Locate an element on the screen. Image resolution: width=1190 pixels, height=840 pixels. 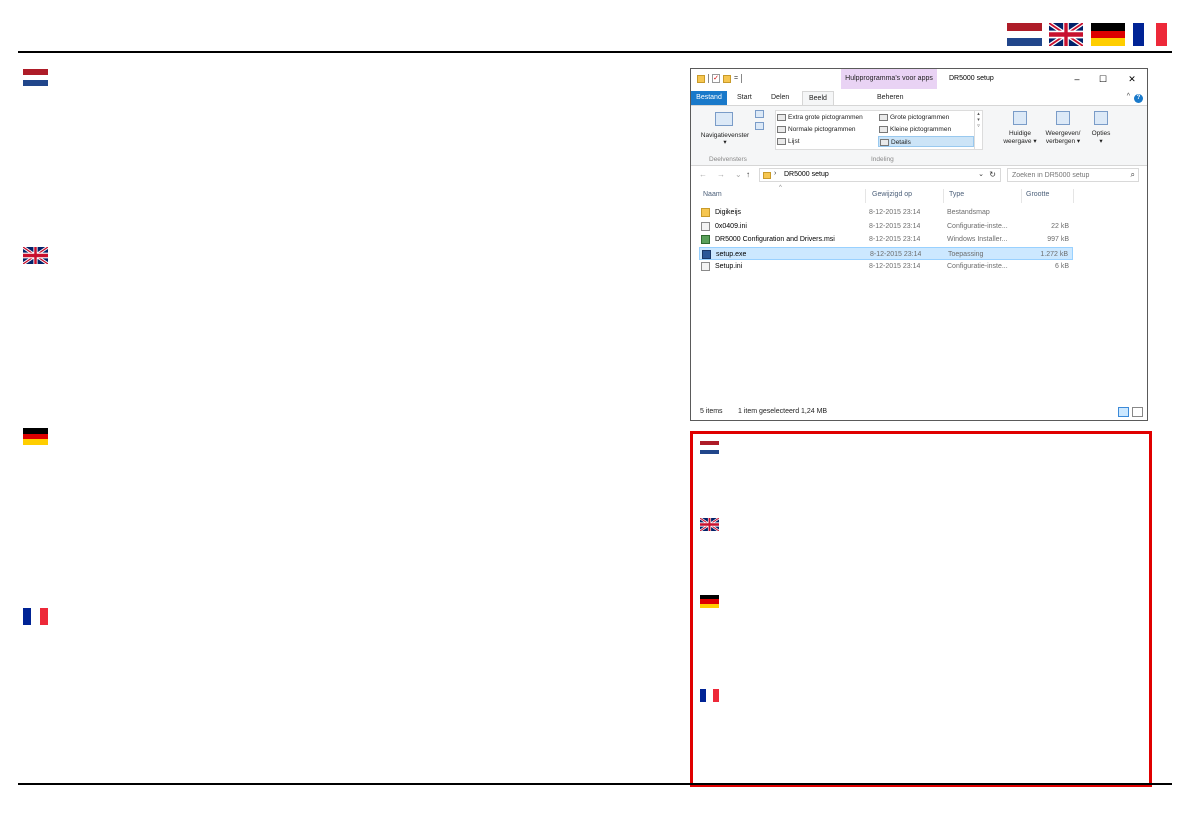
frame-flag-uk-icon is located at coordinates (709, 524).